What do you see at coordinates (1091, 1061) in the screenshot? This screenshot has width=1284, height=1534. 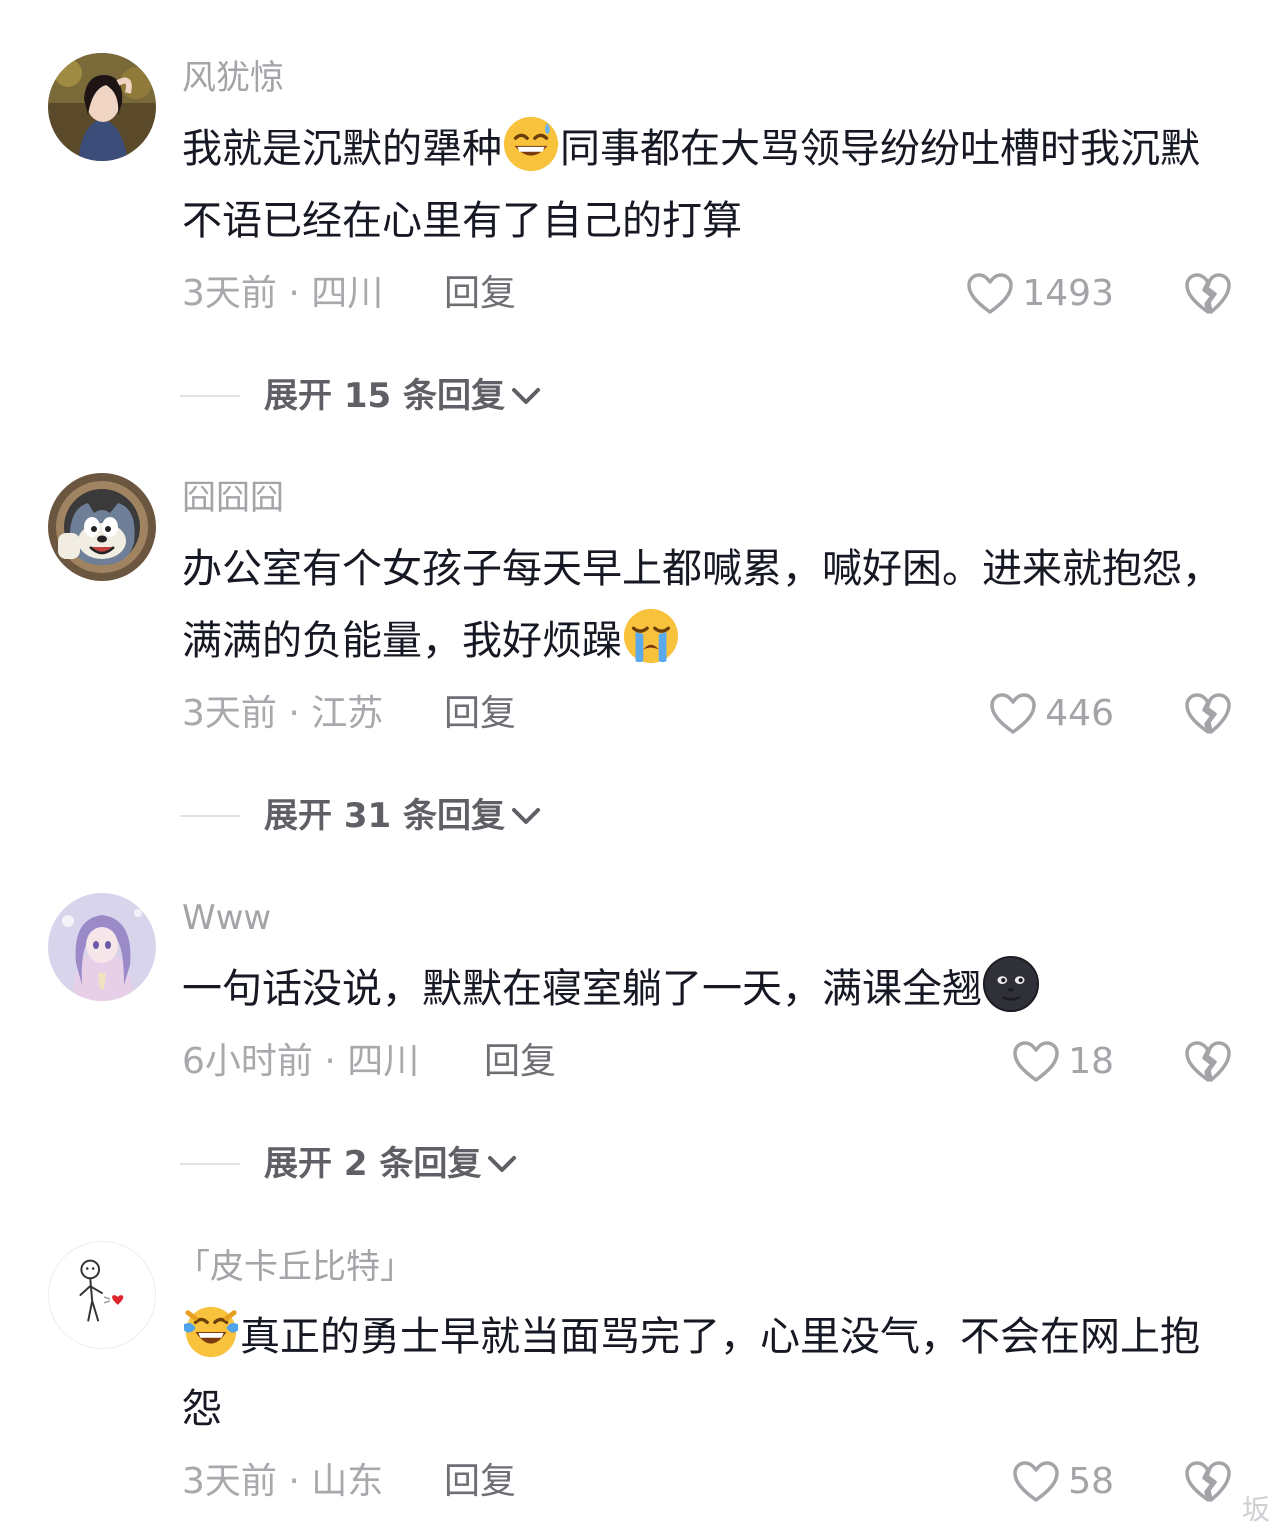 I see `like-count: 18` at bounding box center [1091, 1061].